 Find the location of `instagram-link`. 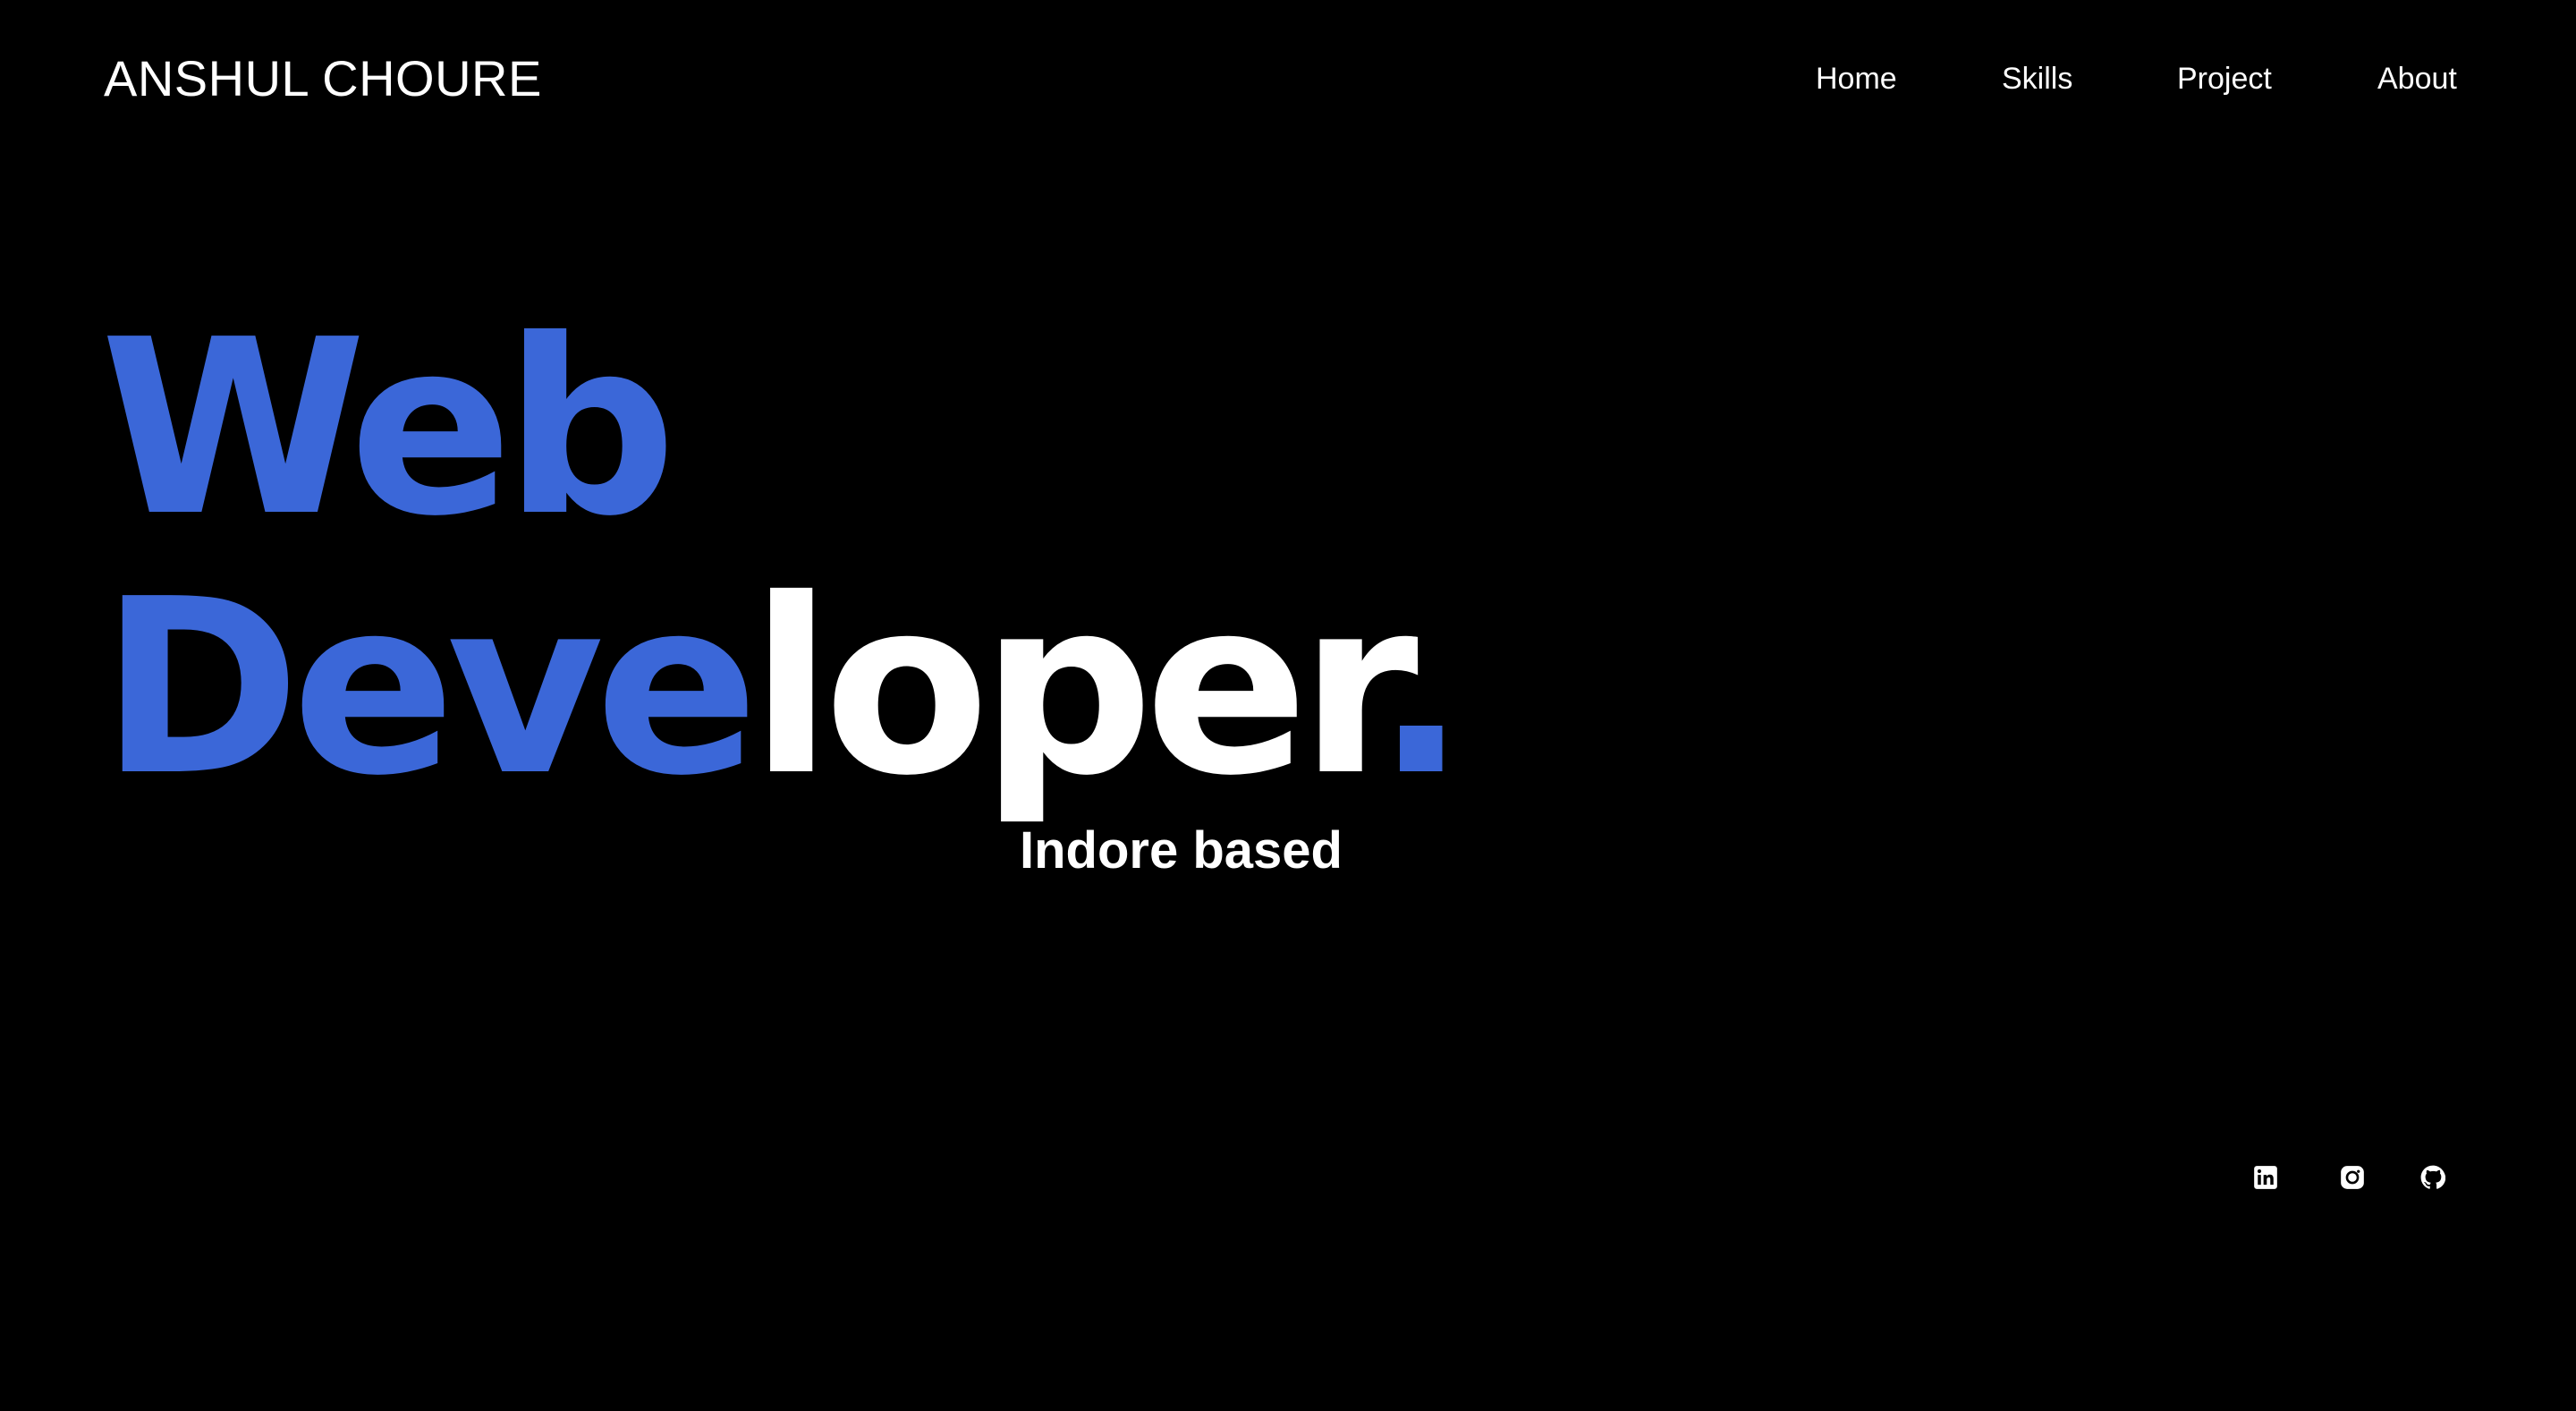

instagram-link is located at coordinates (2352, 1177).